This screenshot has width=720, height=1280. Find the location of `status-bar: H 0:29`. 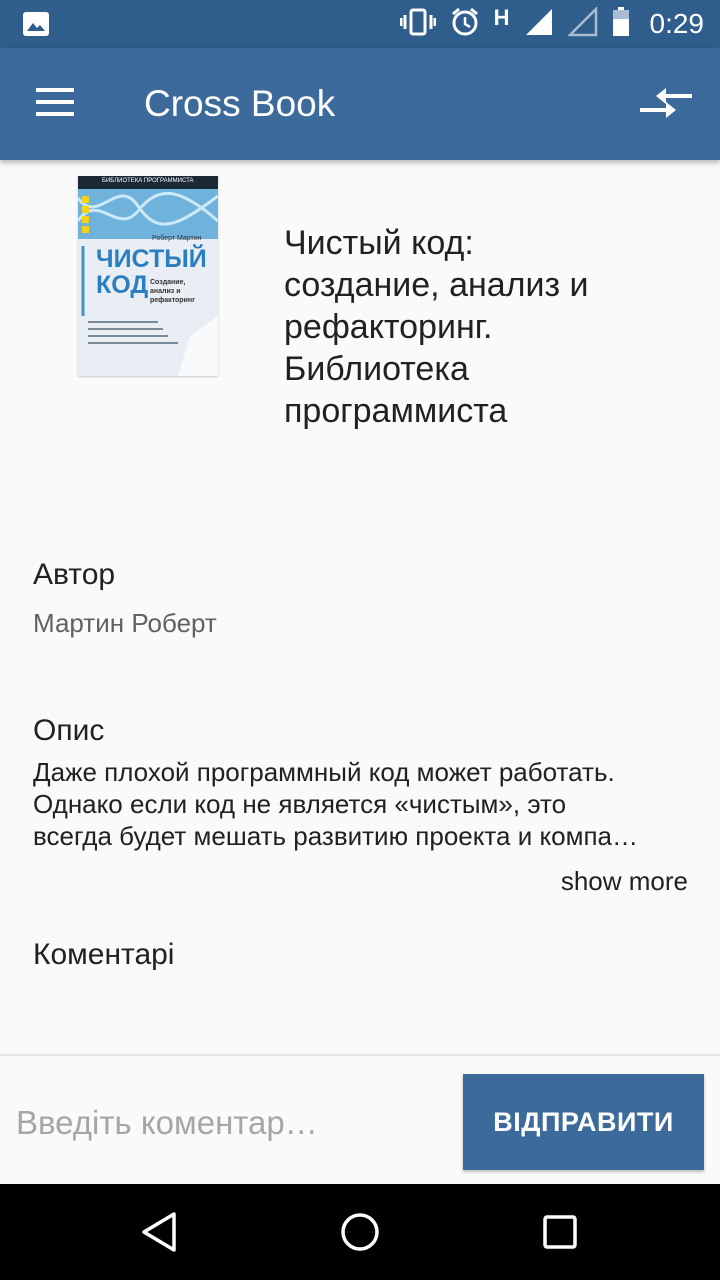

status-bar: H 0:29 is located at coordinates (360, 24).